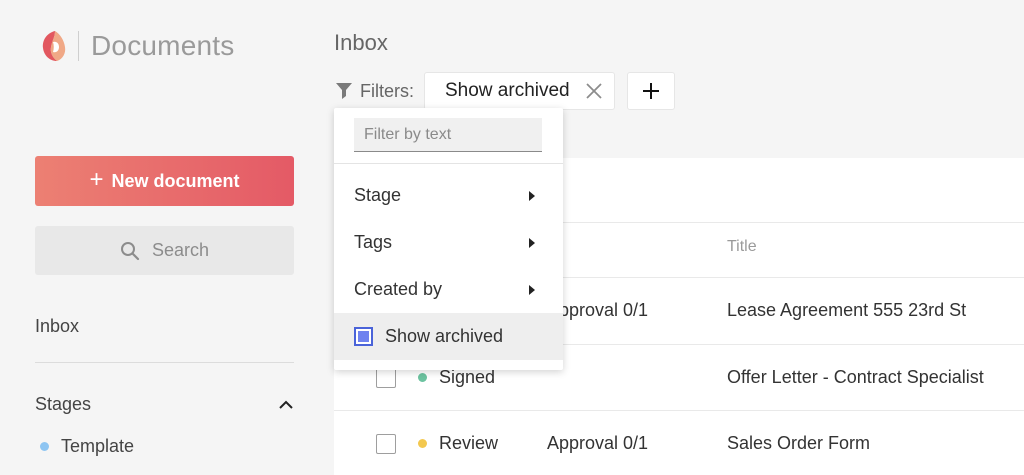  I want to click on sidebar-stage-template: Template, so click(87, 446).